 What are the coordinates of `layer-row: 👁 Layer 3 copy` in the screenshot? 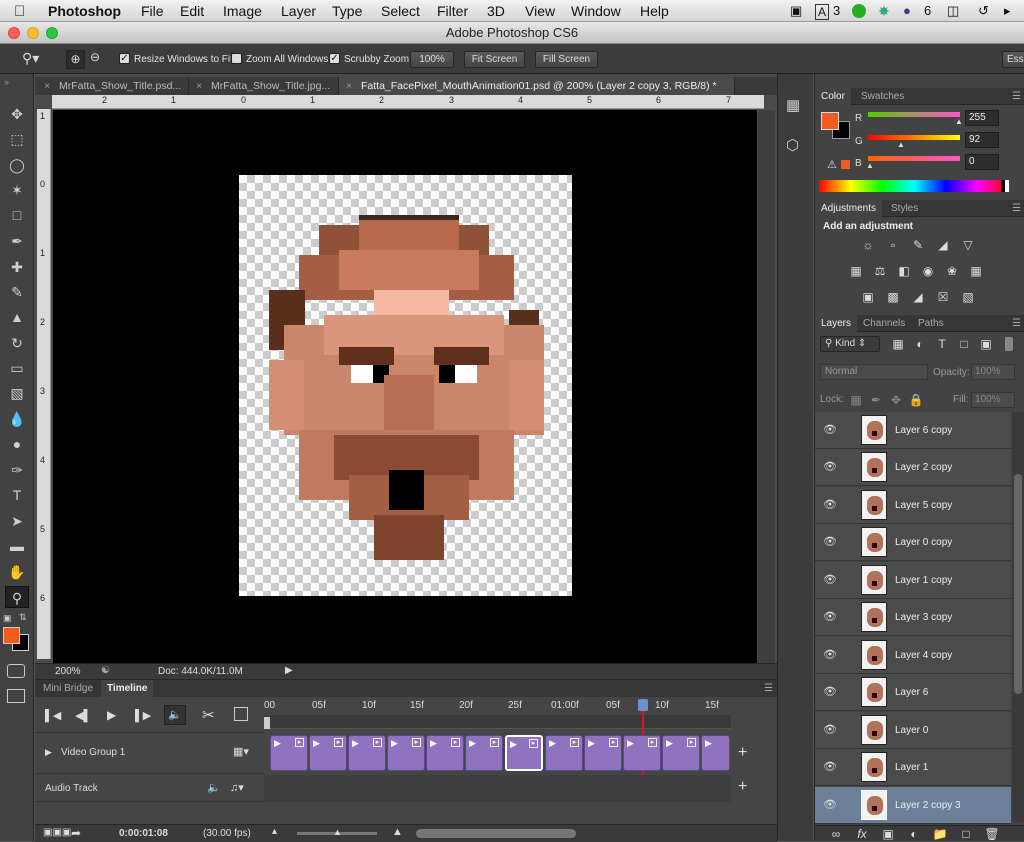 It's located at (913, 617).